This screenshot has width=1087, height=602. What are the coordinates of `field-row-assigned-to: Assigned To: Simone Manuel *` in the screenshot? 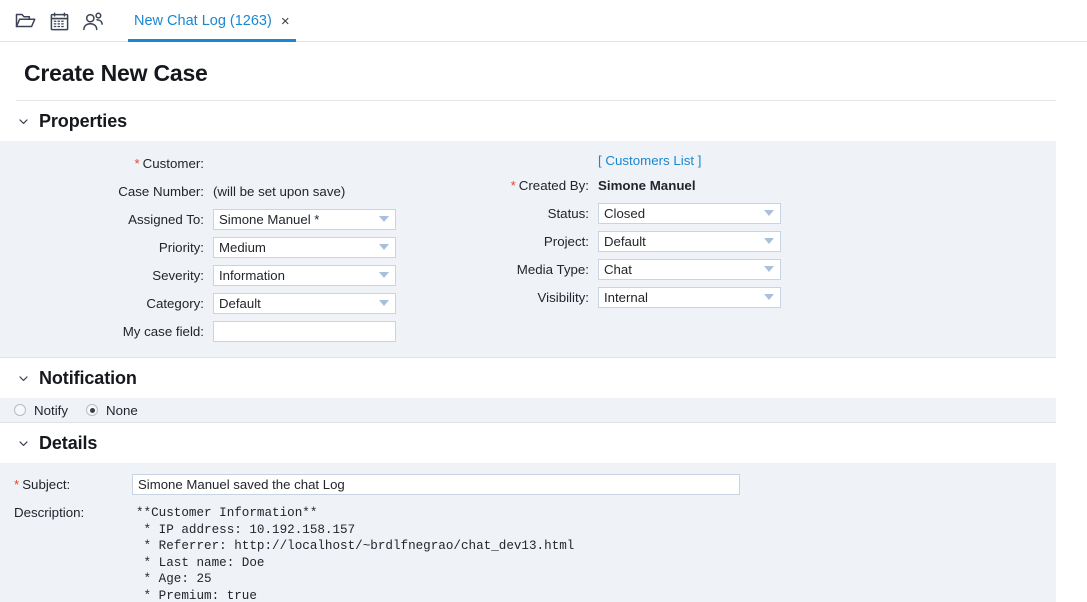 It's located at (250, 219).